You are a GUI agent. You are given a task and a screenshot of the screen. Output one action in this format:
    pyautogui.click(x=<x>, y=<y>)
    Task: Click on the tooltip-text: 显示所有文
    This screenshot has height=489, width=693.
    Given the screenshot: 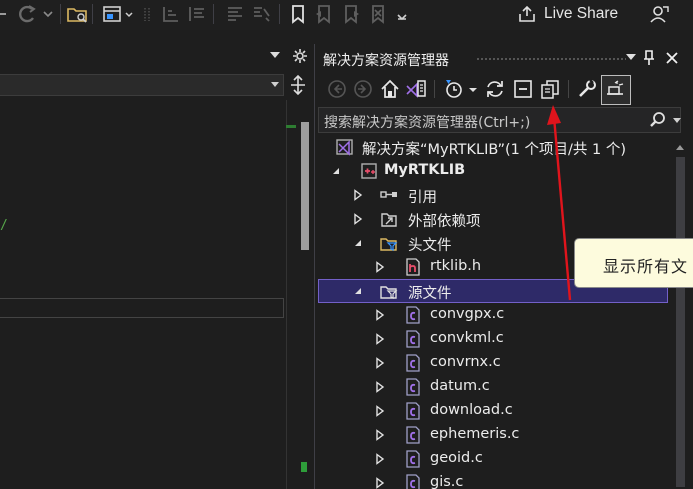 What is the action you would take?
    pyautogui.click(x=646, y=266)
    